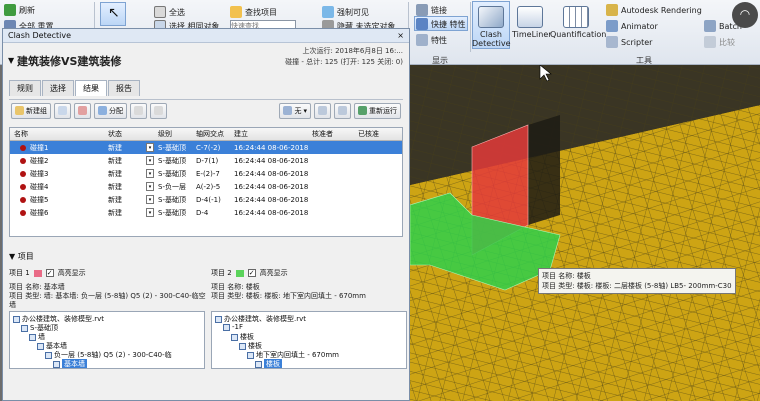 This screenshot has width=760, height=401. What do you see at coordinates (431, 40) in the screenshot?
I see `properties-button: 特性` at bounding box center [431, 40].